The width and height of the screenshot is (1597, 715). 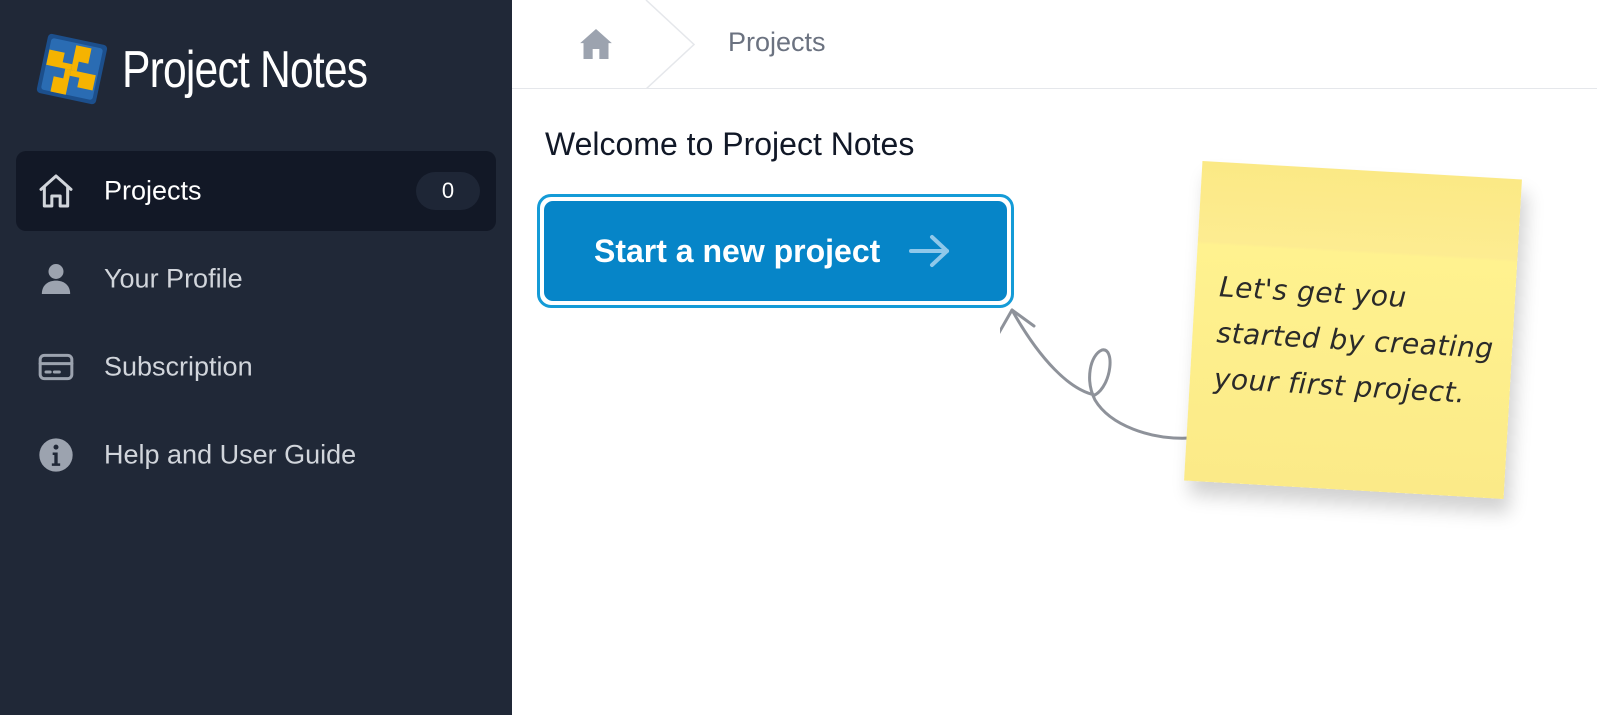 I want to click on start-project-focus-ring: Start a new project, so click(x=775, y=251).